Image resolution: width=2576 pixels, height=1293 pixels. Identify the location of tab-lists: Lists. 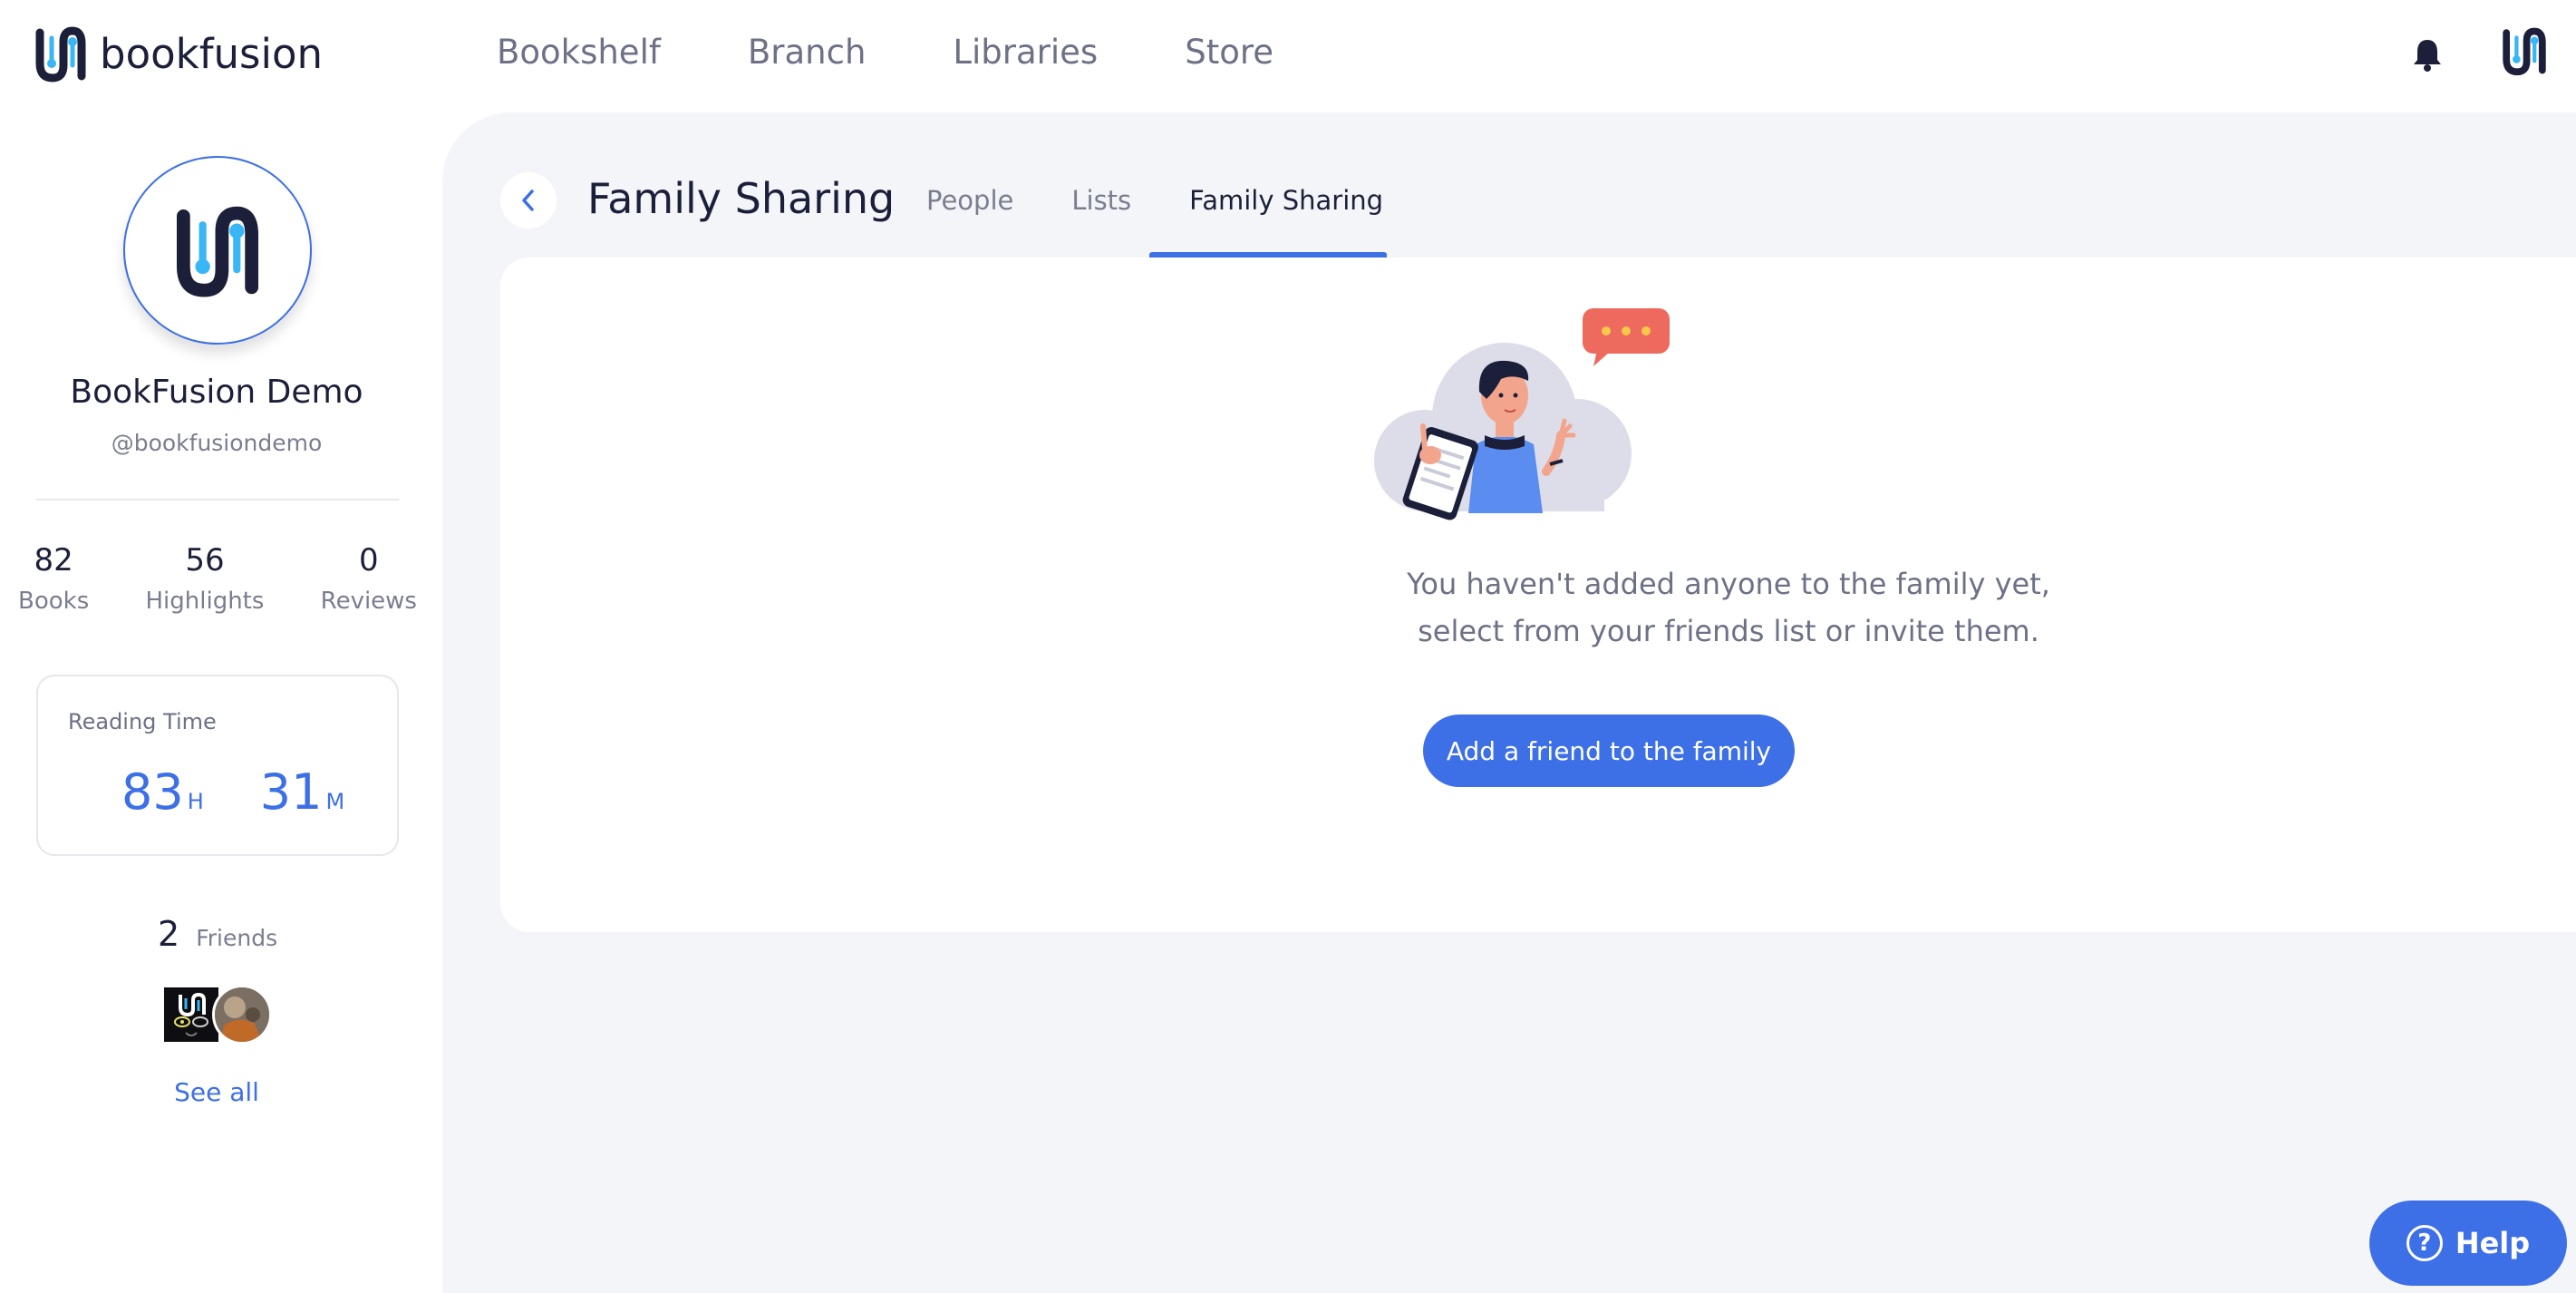
(1101, 200).